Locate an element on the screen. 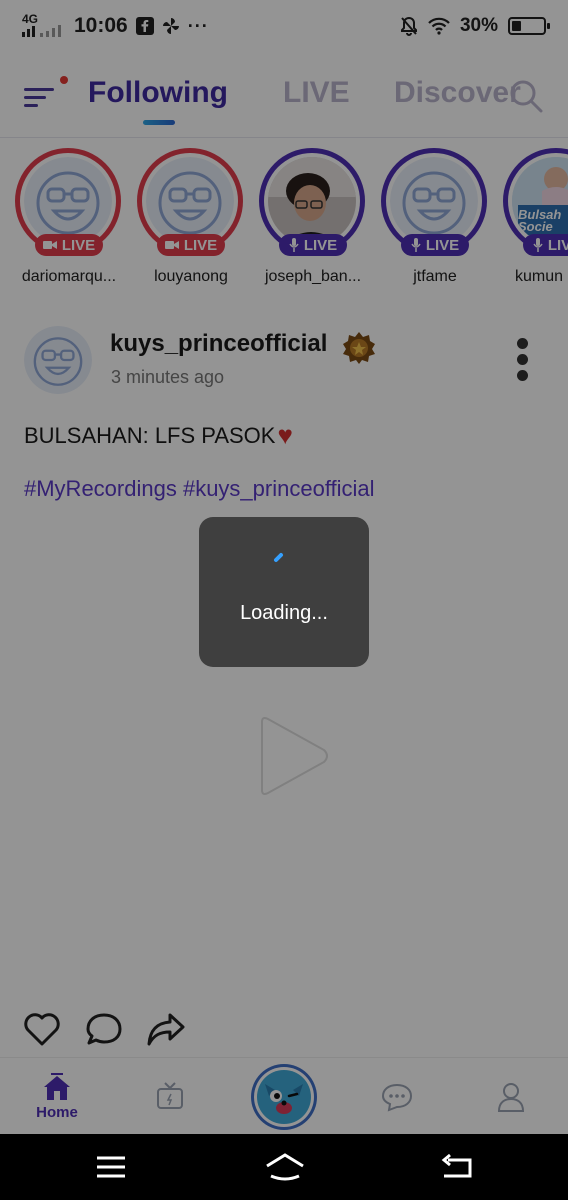  system-nav-bar is located at coordinates (284, 1167).